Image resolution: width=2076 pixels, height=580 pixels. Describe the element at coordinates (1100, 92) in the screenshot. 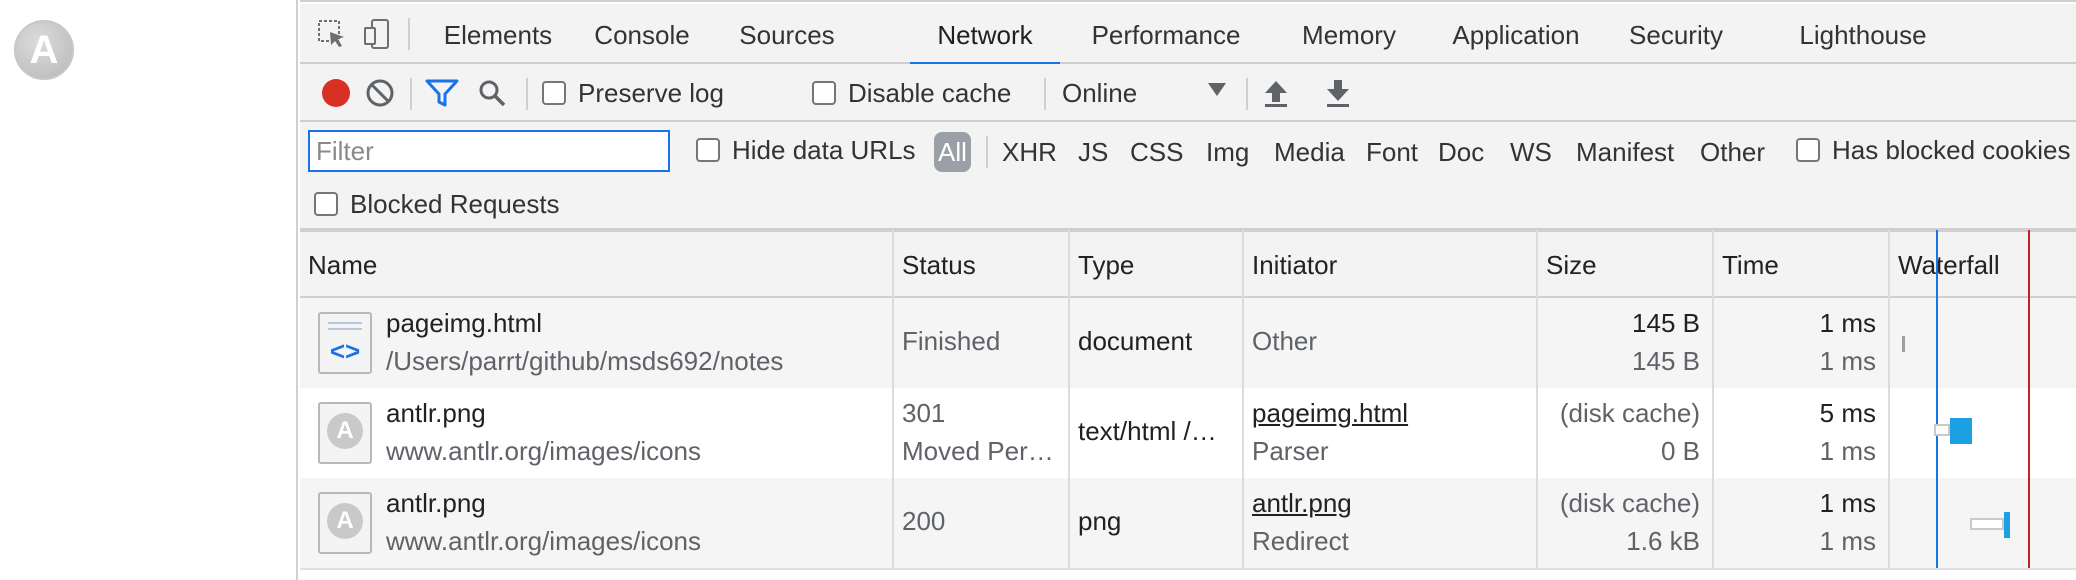

I see `throttling-value: Online` at that location.